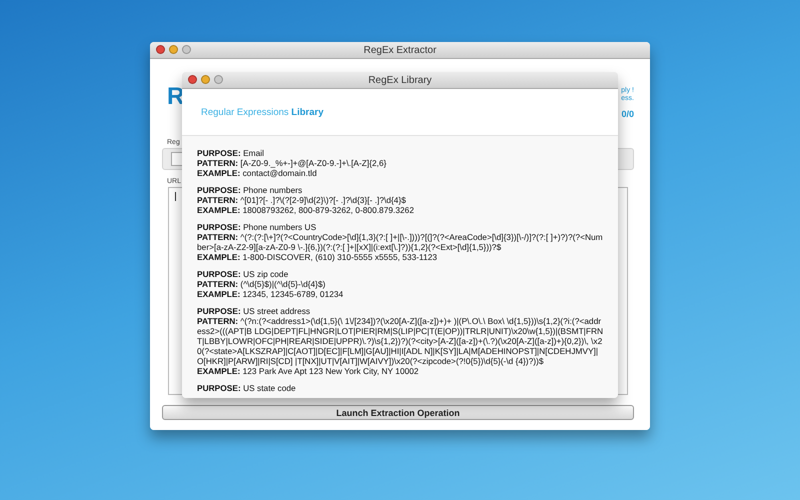  I want to click on entry-line: PURPOSE: Phone numbers, so click(250, 190).